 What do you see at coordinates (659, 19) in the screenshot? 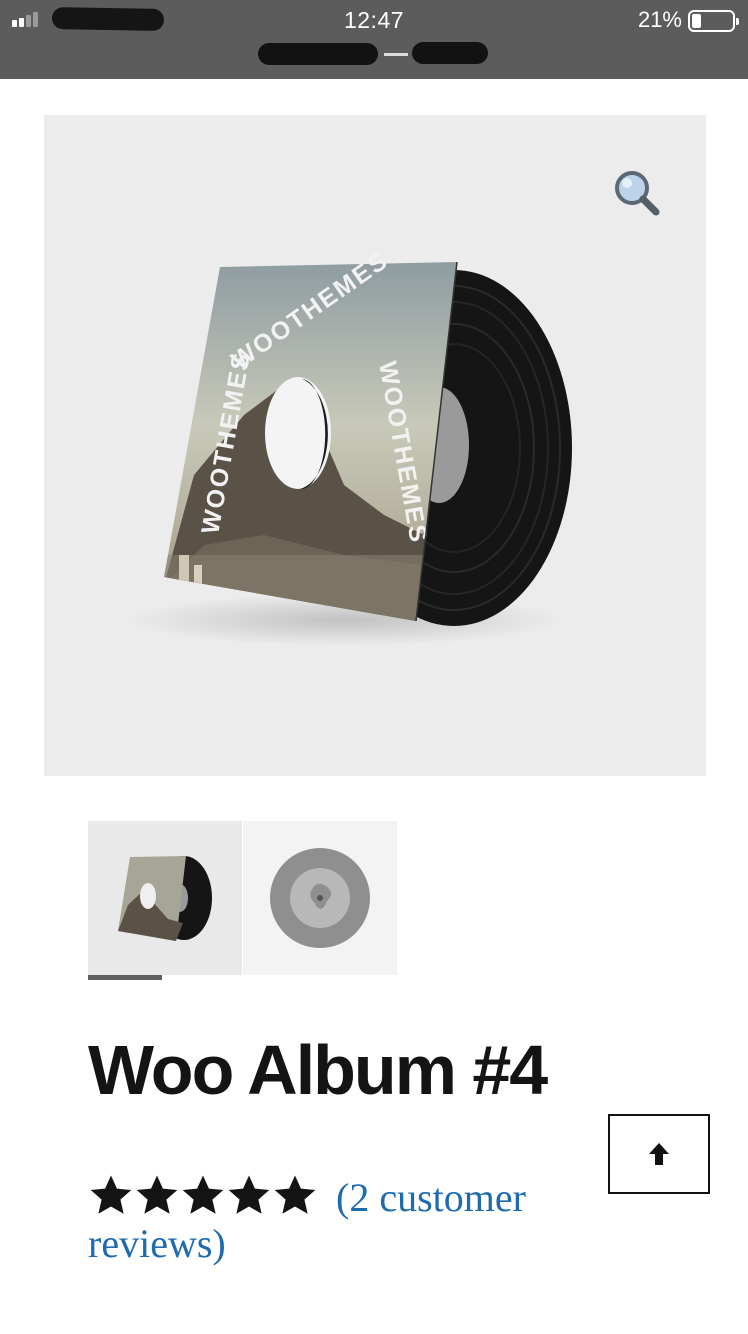
I see `battery-percent: 21%` at bounding box center [659, 19].